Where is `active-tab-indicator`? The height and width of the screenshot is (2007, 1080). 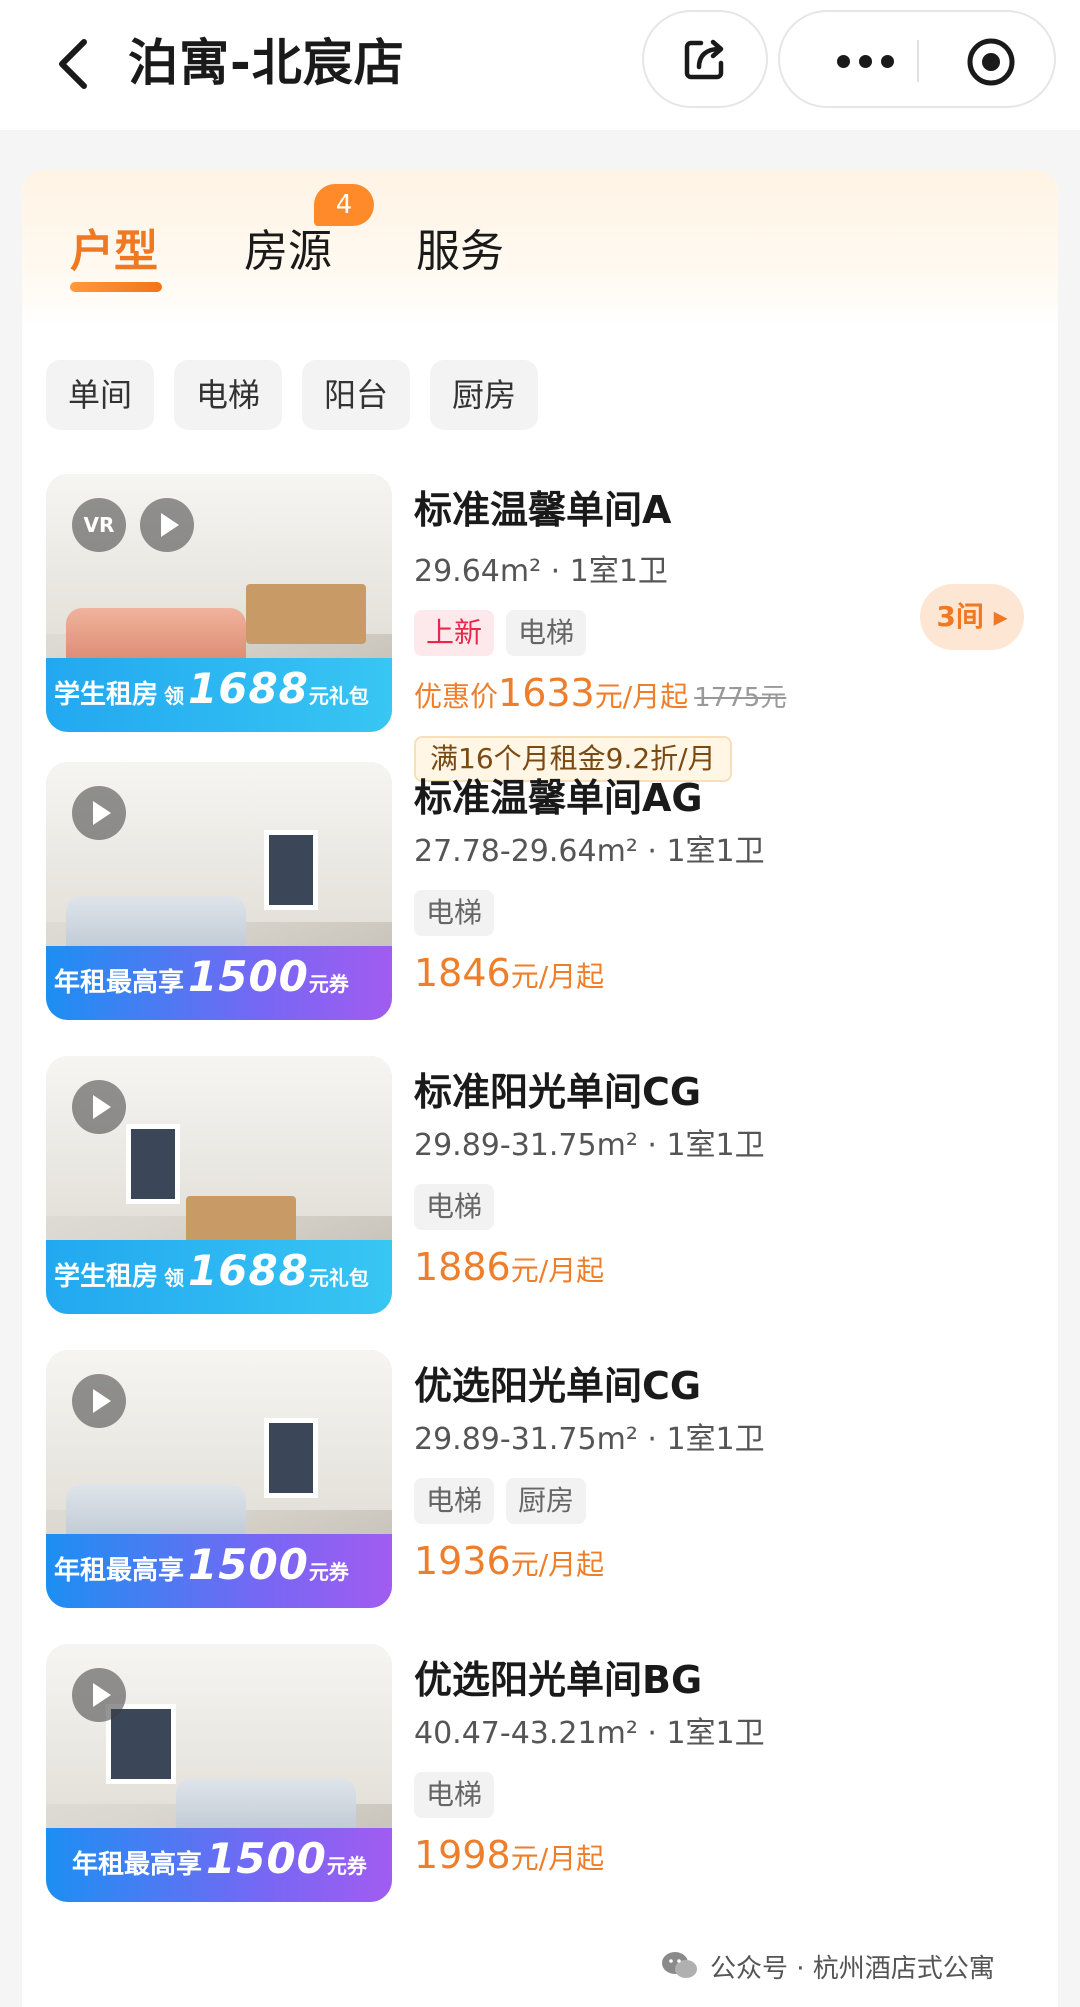 active-tab-indicator is located at coordinates (116, 287).